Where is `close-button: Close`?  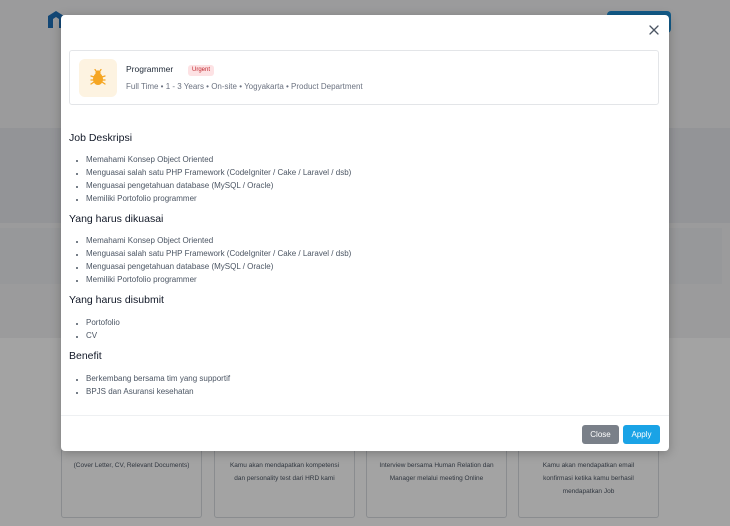 close-button: Close is located at coordinates (600, 434).